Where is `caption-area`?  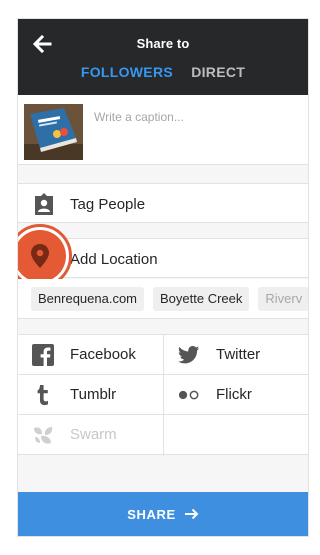
caption-area is located at coordinates (163, 130).